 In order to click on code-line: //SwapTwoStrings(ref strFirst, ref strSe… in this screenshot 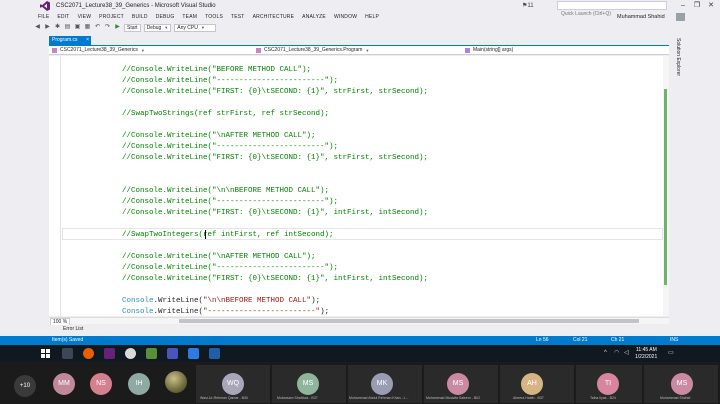, I will do `click(226, 114)`.